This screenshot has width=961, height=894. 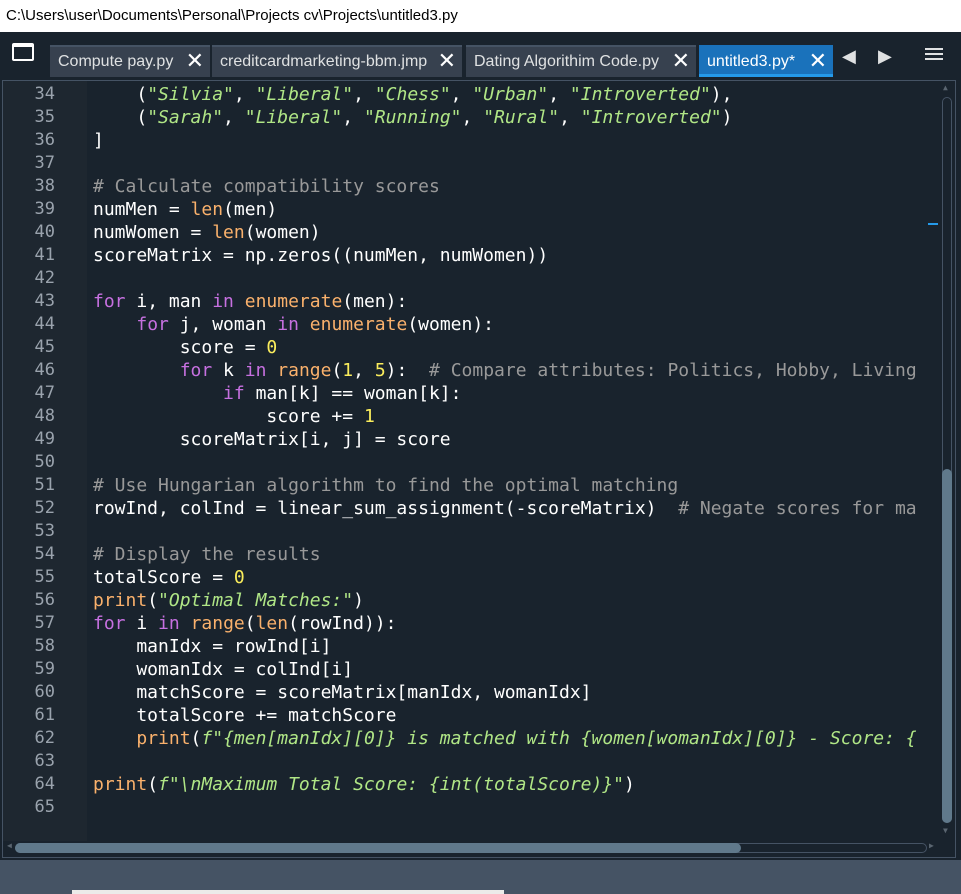 What do you see at coordinates (337, 370) in the screenshot?
I see `code-token: (` at bounding box center [337, 370].